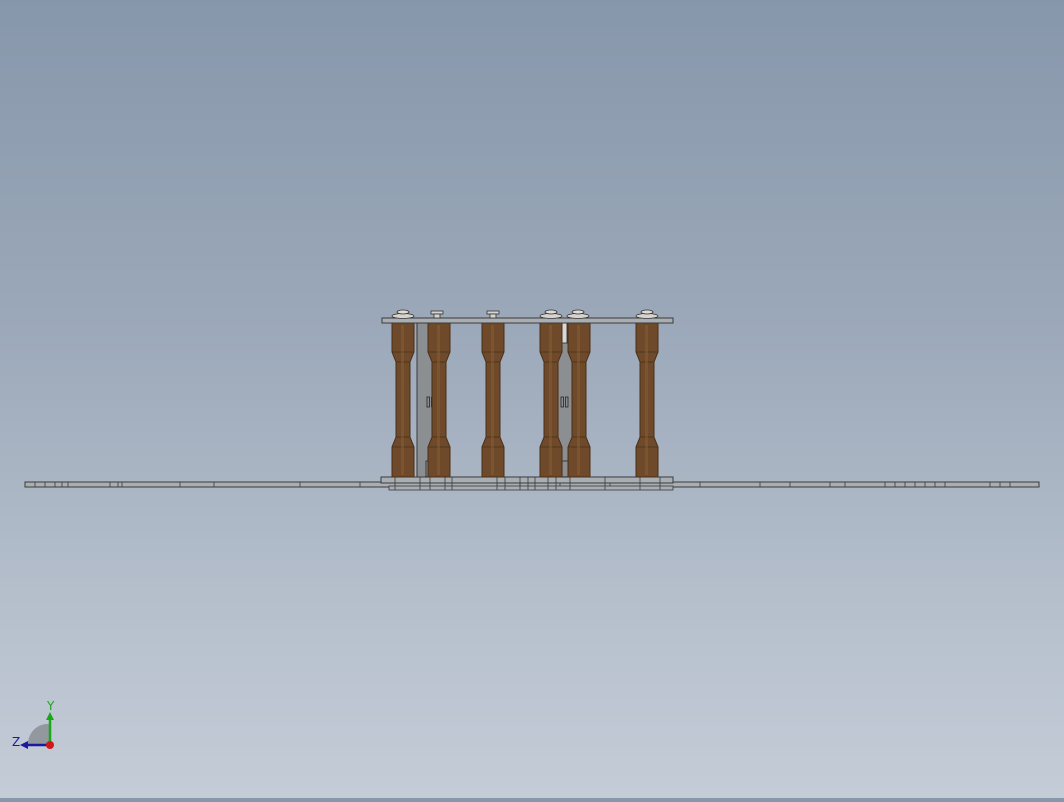 Image resolution: width=1064 pixels, height=802 pixels. I want to click on x-axis-dot, so click(50, 745).